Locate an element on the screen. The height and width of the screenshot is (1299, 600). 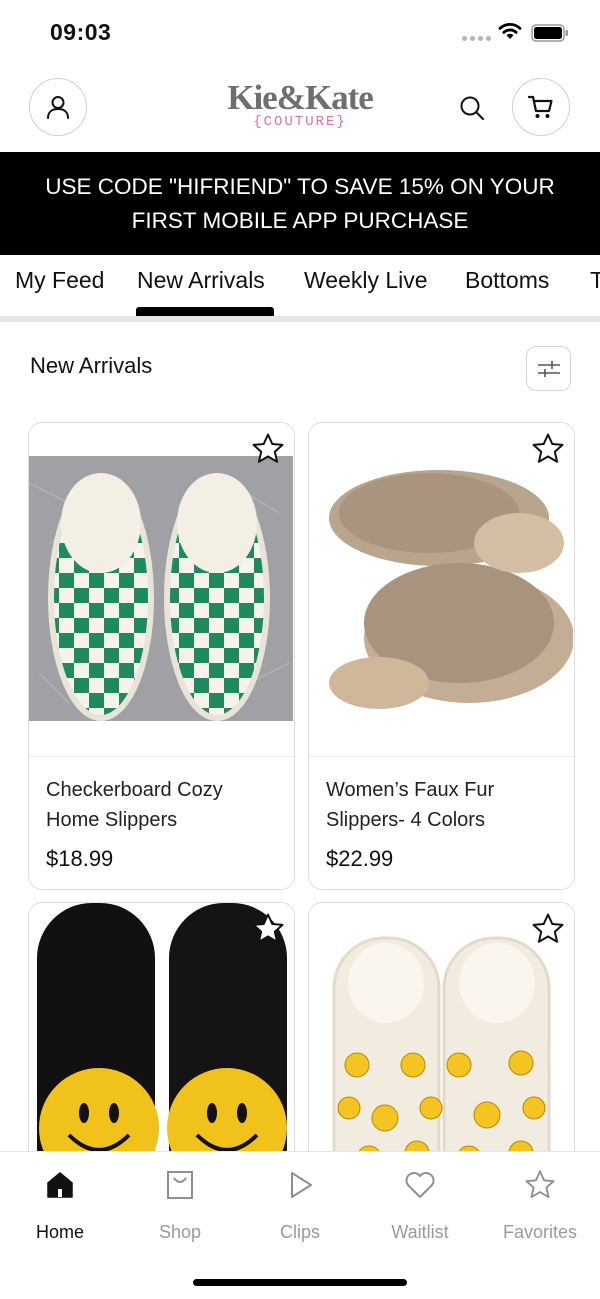
nav-waitlist-label: Waitlist is located at coordinates (420, 1232).